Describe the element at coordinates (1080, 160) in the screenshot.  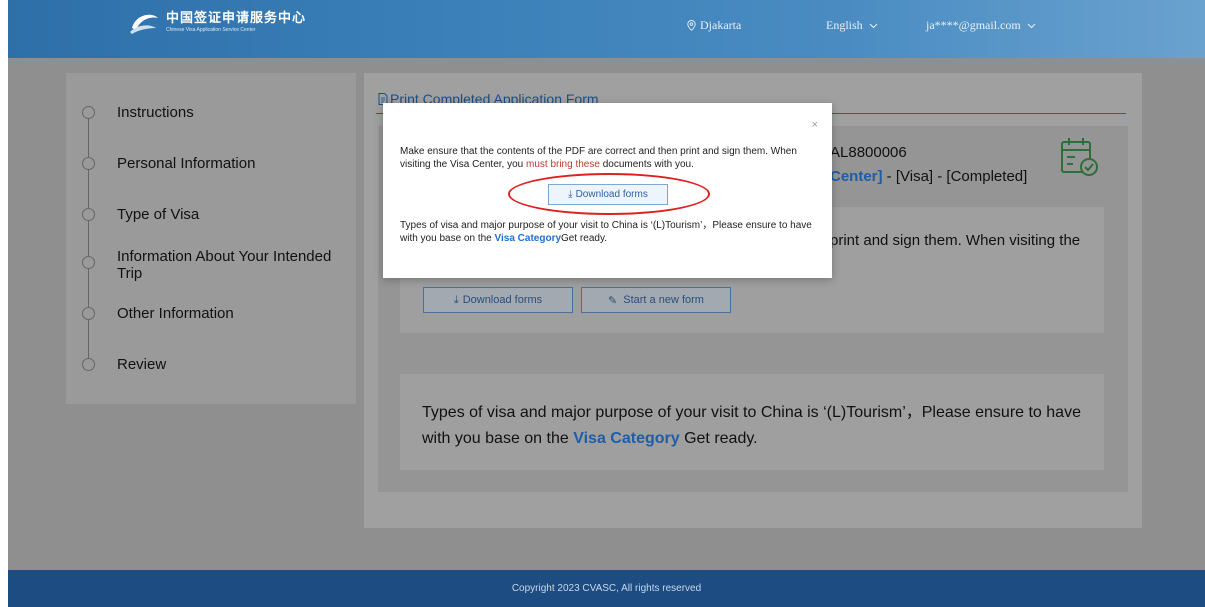
I see `calendar-check-icon` at that location.